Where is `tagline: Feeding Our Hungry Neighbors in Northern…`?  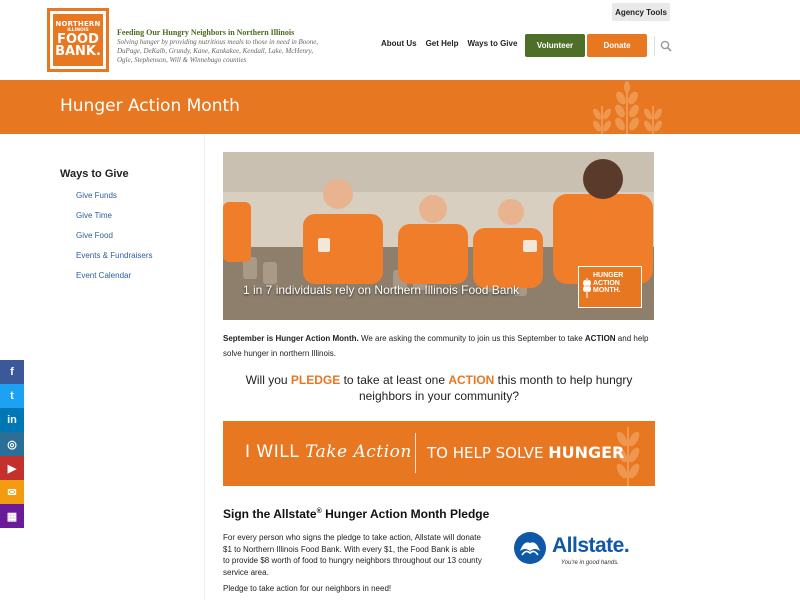 tagline: Feeding Our Hungry Neighbors in Northern… is located at coordinates (222, 46).